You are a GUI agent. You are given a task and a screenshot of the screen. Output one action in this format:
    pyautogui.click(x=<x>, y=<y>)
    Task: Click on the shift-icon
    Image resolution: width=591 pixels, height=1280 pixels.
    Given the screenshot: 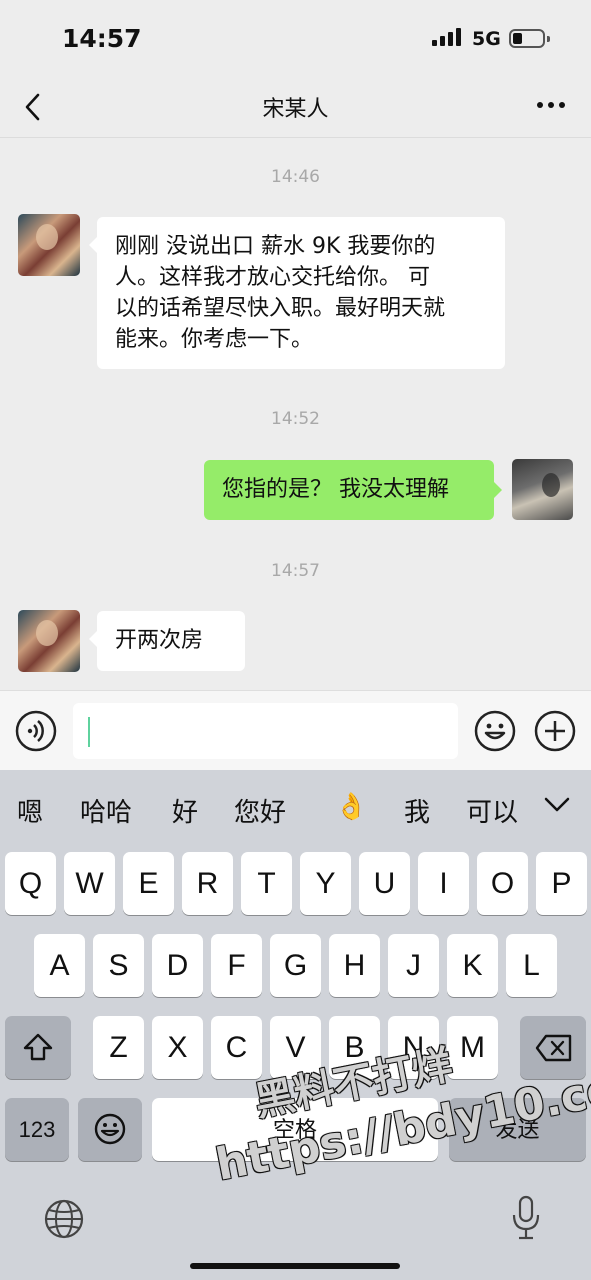 What is the action you would take?
    pyautogui.click(x=38, y=1047)
    